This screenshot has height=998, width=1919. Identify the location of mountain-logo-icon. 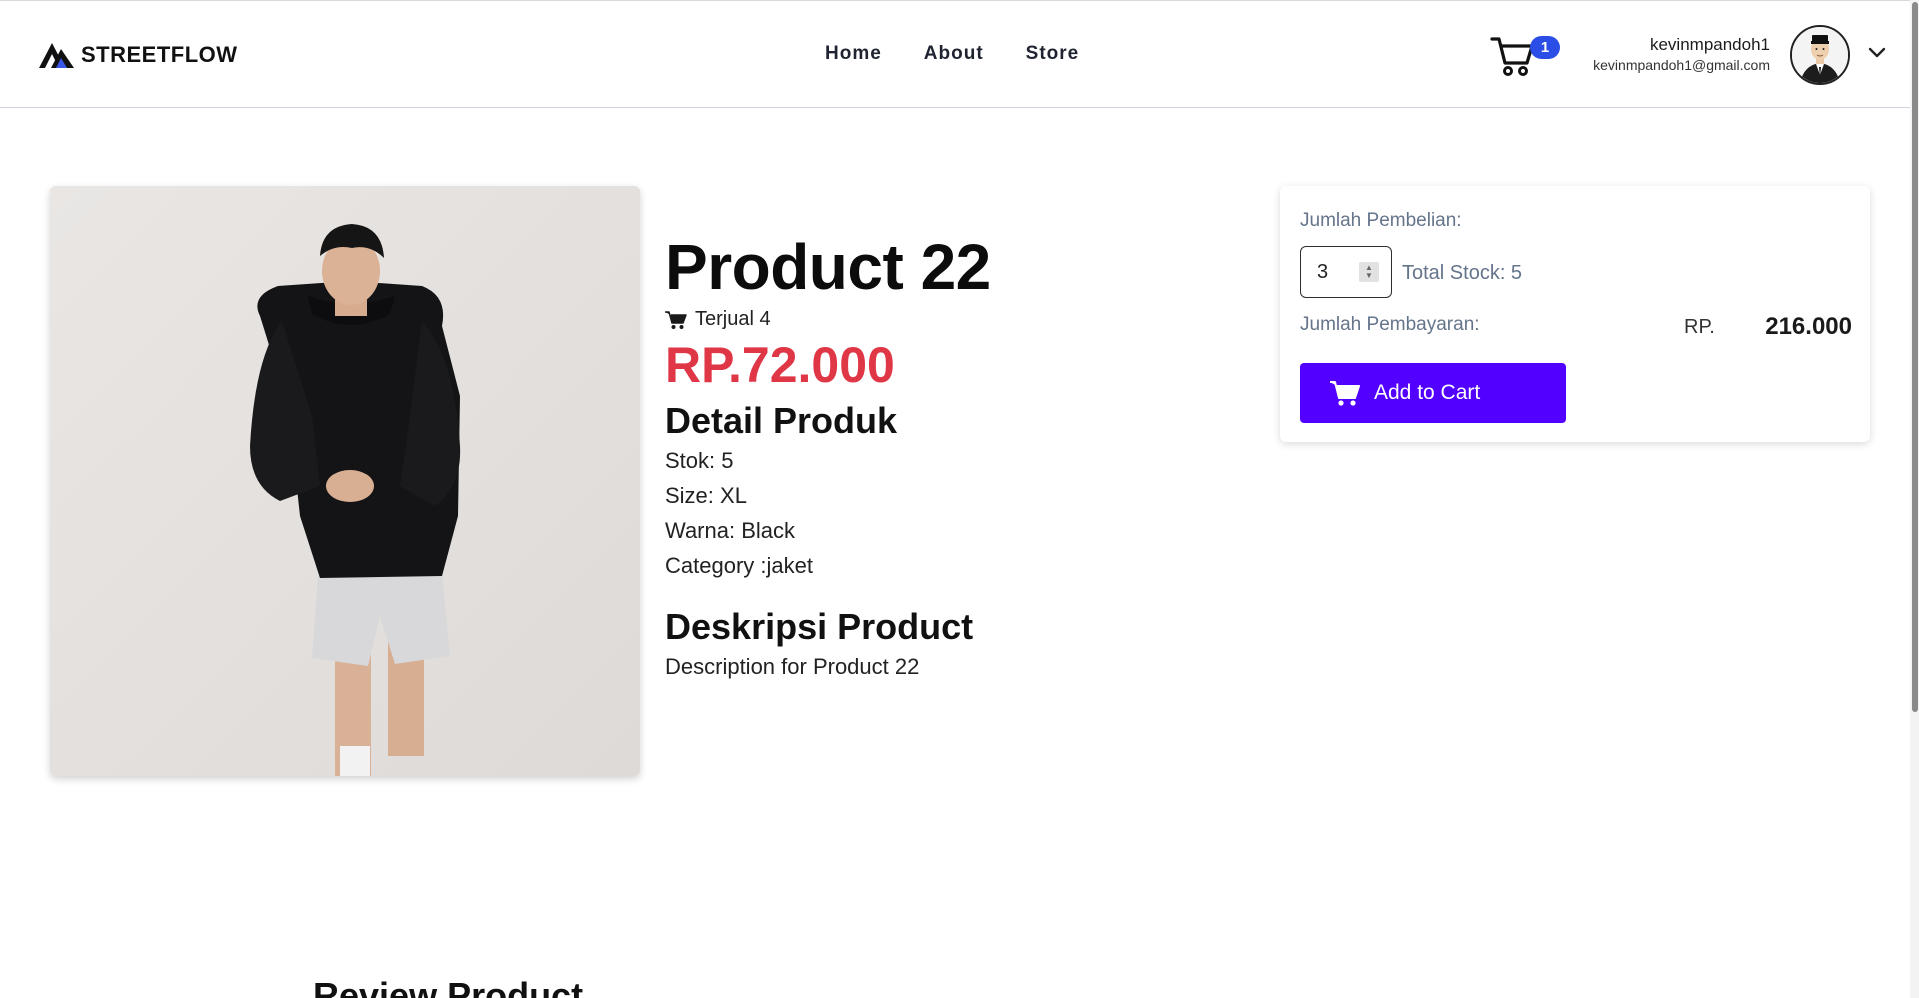
(56, 55).